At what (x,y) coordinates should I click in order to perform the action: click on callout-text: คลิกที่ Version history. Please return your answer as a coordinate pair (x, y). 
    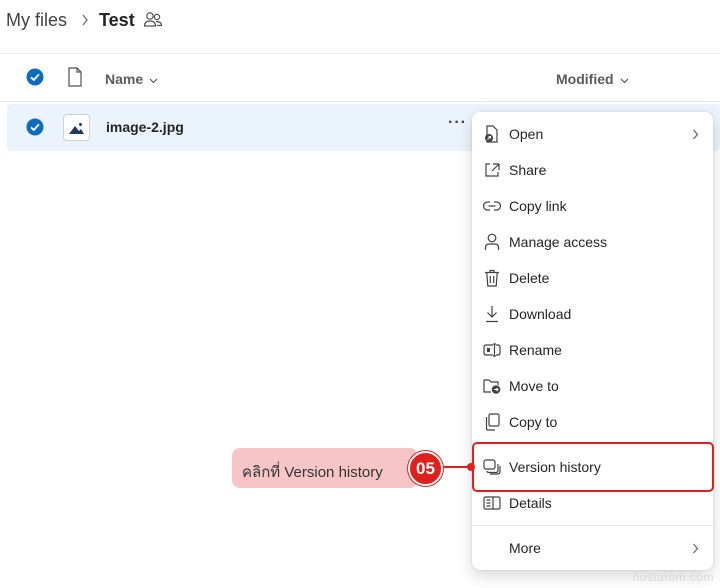
    Looking at the image, I should click on (312, 472).